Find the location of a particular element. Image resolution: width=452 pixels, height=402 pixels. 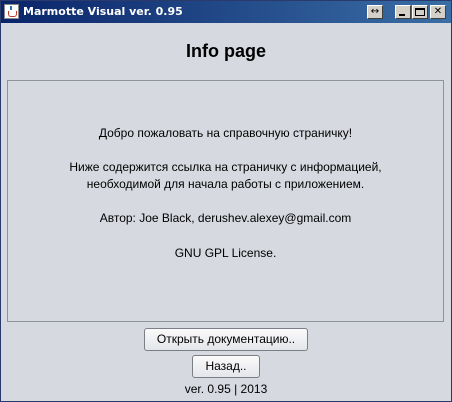

minimize-icon is located at coordinates (402, 15).